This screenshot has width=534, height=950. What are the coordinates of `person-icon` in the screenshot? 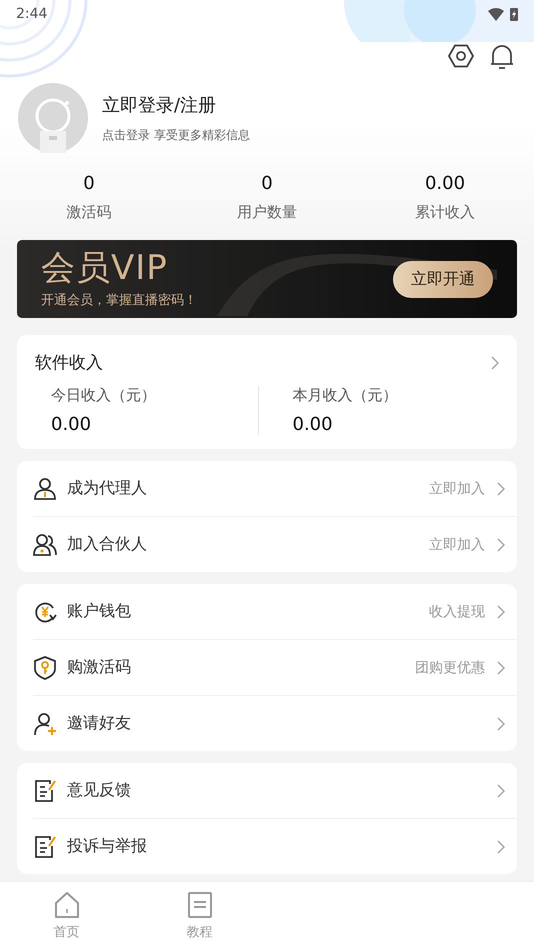 It's located at (45, 488).